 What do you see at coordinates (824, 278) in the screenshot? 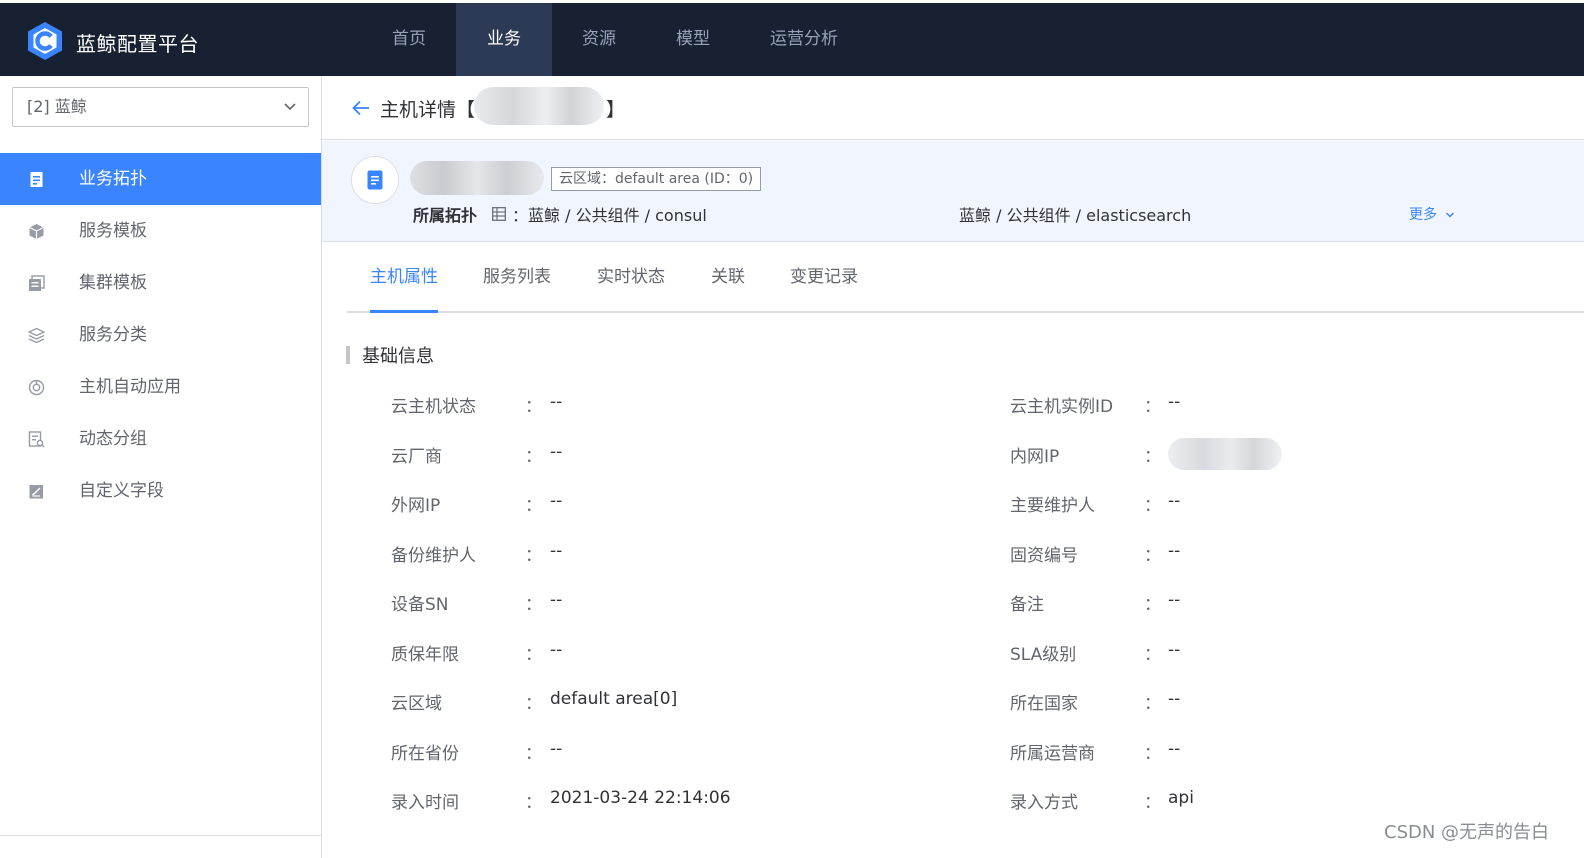
I see `tab-change-log: 变更记录` at bounding box center [824, 278].